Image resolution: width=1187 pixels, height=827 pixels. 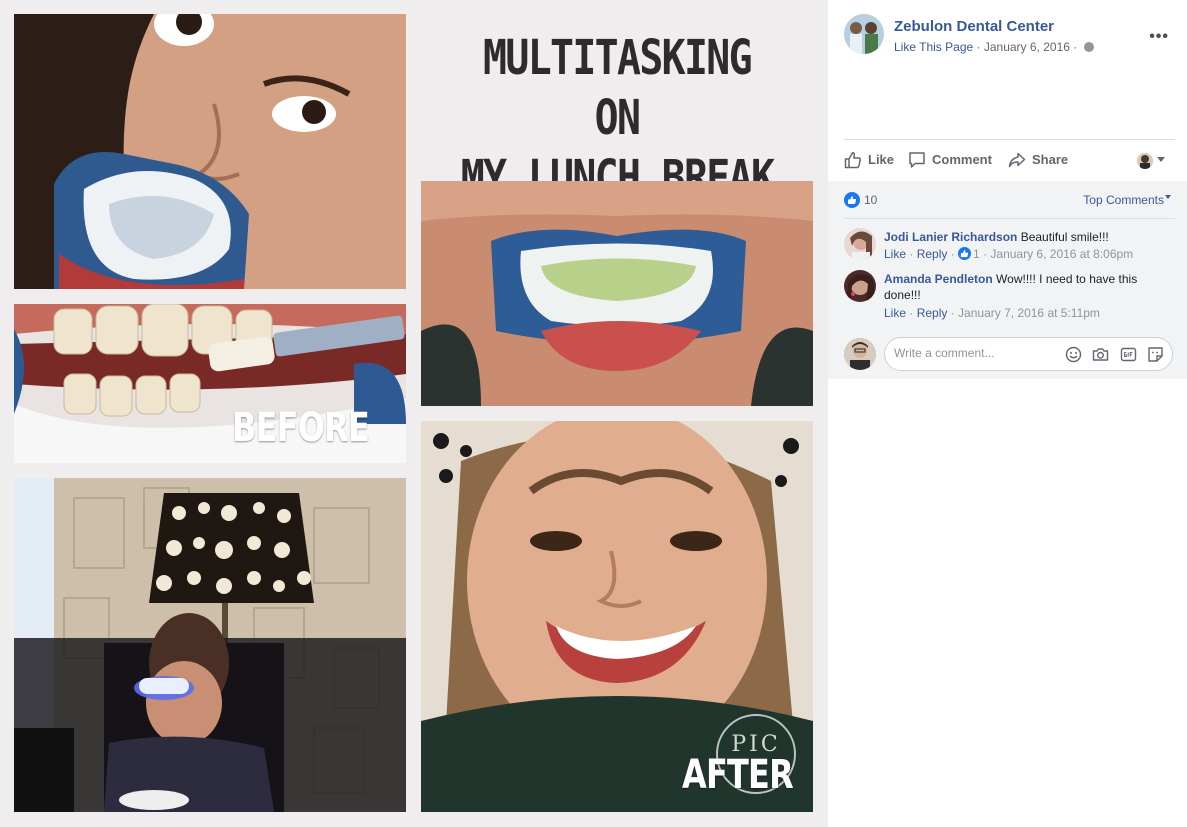 What do you see at coordinates (962, 159) in the screenshot?
I see `comment-button-label: Comment` at bounding box center [962, 159].